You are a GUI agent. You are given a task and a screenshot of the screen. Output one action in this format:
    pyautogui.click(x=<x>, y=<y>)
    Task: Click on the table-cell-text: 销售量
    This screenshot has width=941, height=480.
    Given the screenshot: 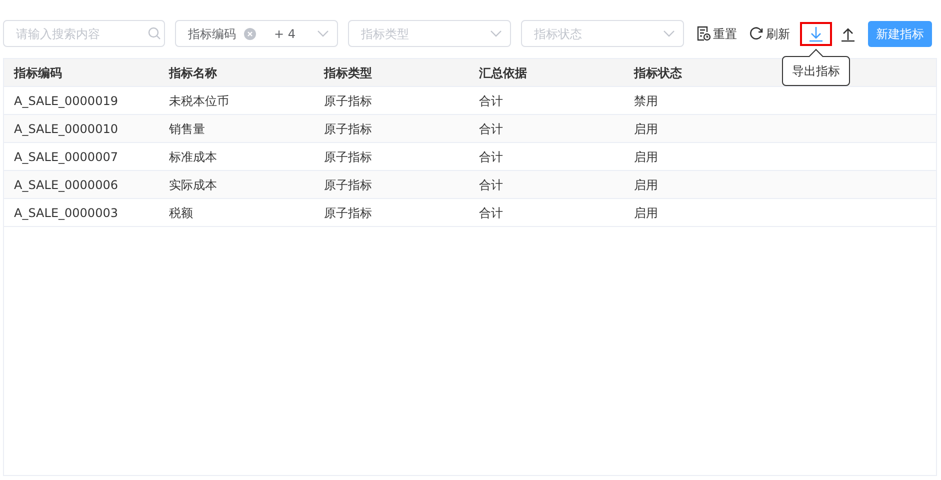 What is the action you would take?
    pyautogui.click(x=187, y=129)
    